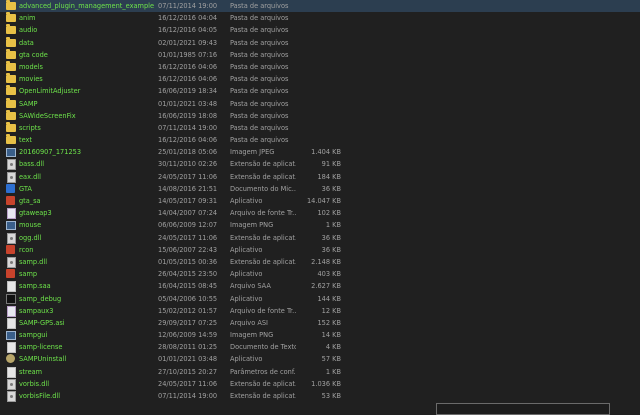 Image resolution: width=640 pixels, height=415 pixels. I want to click on file-row: text 16/12/2016 04:06 Pasta de arquivos, so click(320, 140).